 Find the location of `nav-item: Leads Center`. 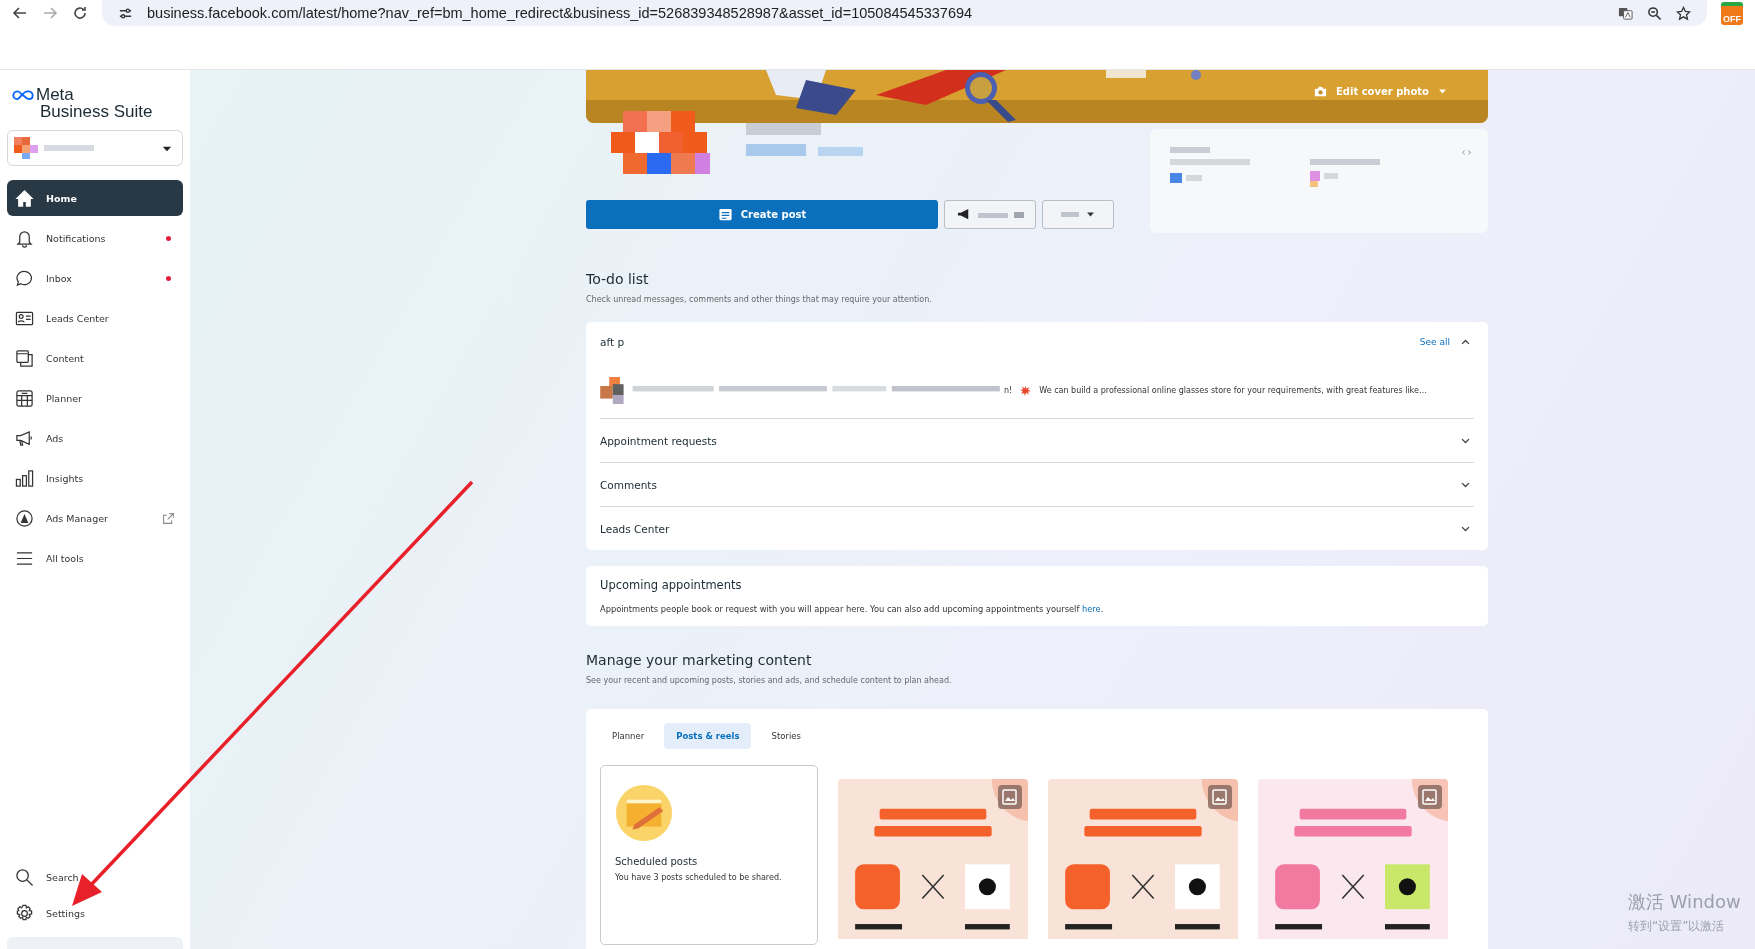

nav-item: Leads Center is located at coordinates (95, 318).